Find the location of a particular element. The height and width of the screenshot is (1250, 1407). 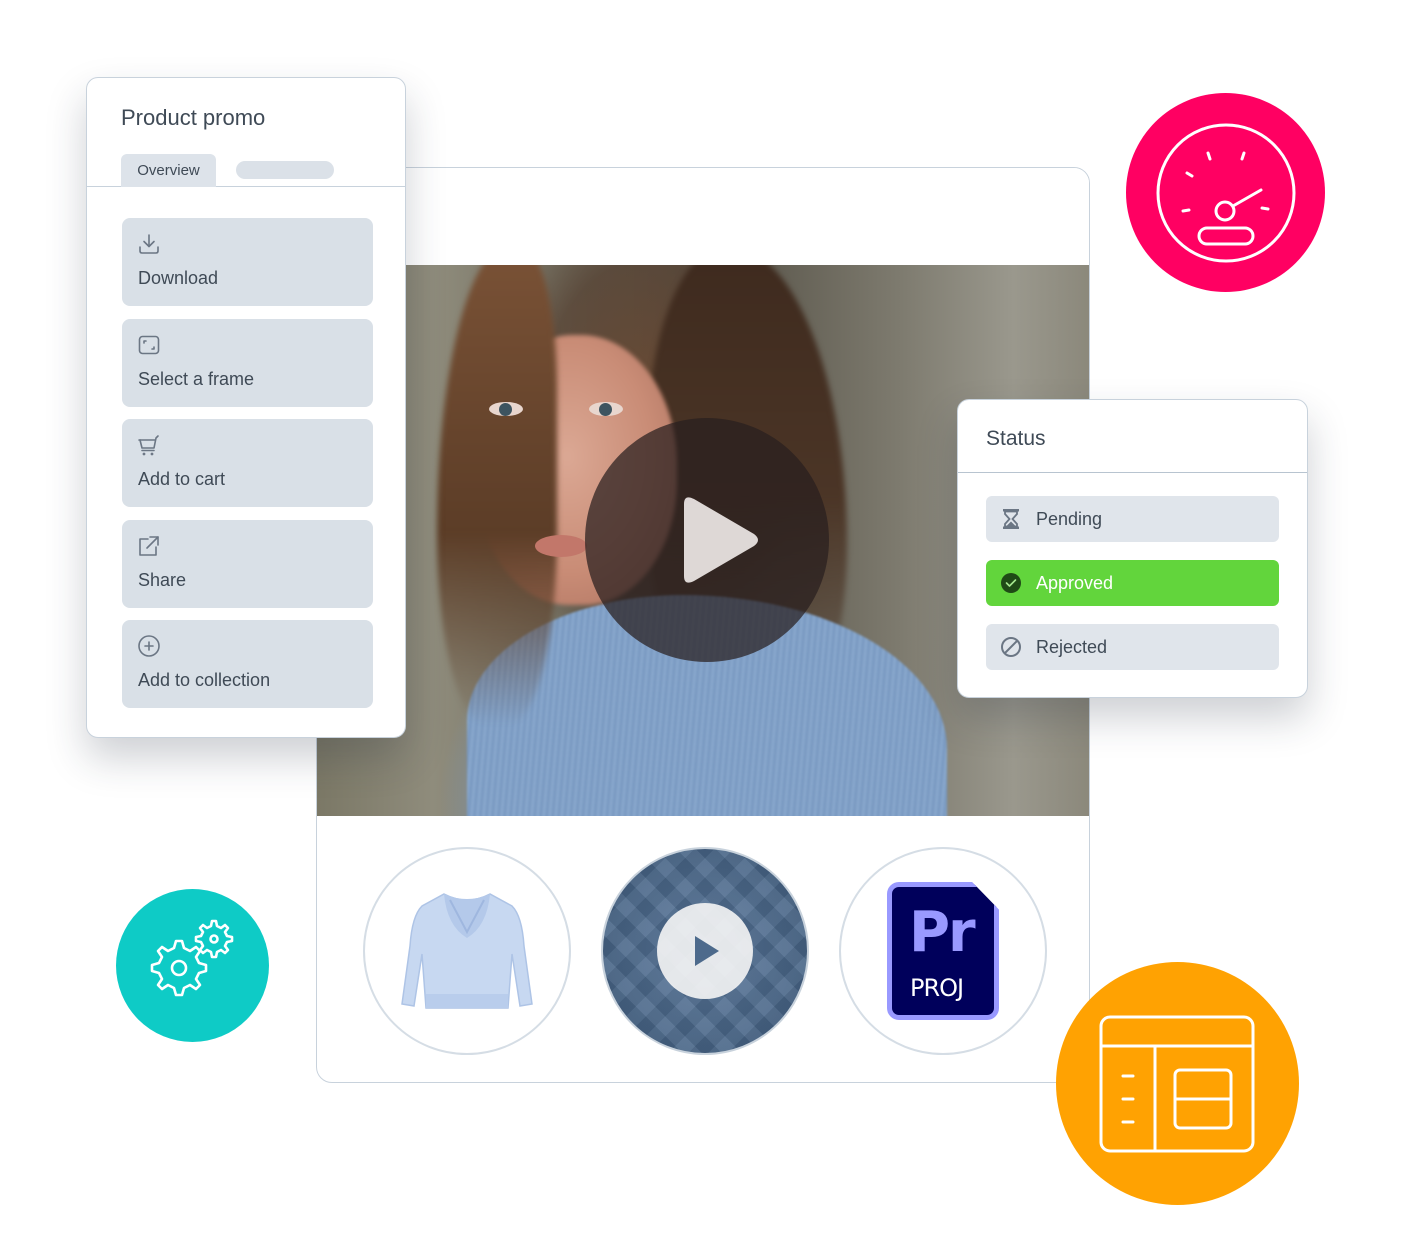

speedometer-icon is located at coordinates (1225, 192).